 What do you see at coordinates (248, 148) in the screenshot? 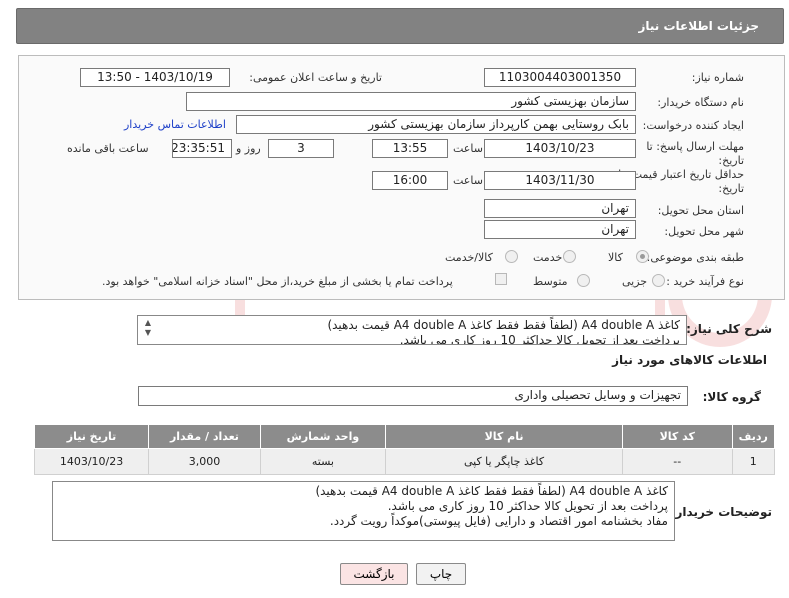
I see `days-label: روز و` at bounding box center [248, 148].